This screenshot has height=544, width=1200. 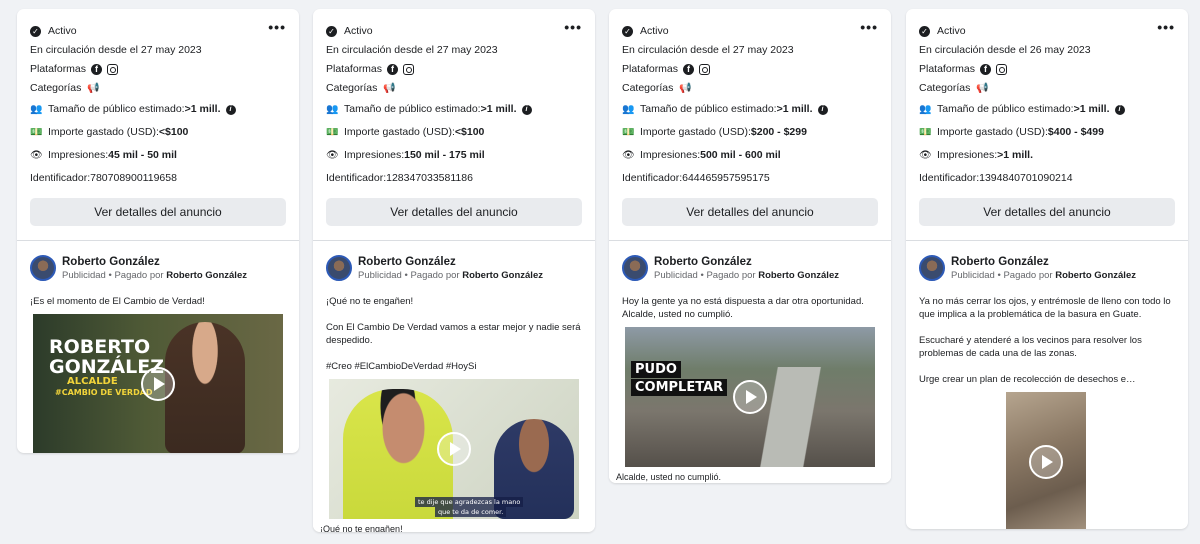 I want to click on ad-video, so click(x=1046, y=460).